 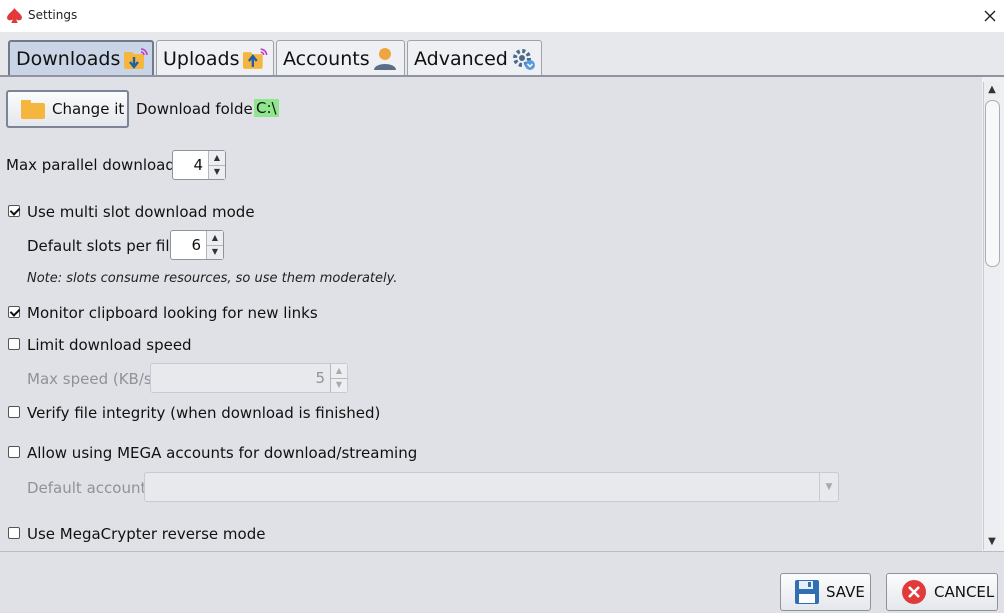 I want to click on change-folder-button: Change it, so click(x=67, y=109).